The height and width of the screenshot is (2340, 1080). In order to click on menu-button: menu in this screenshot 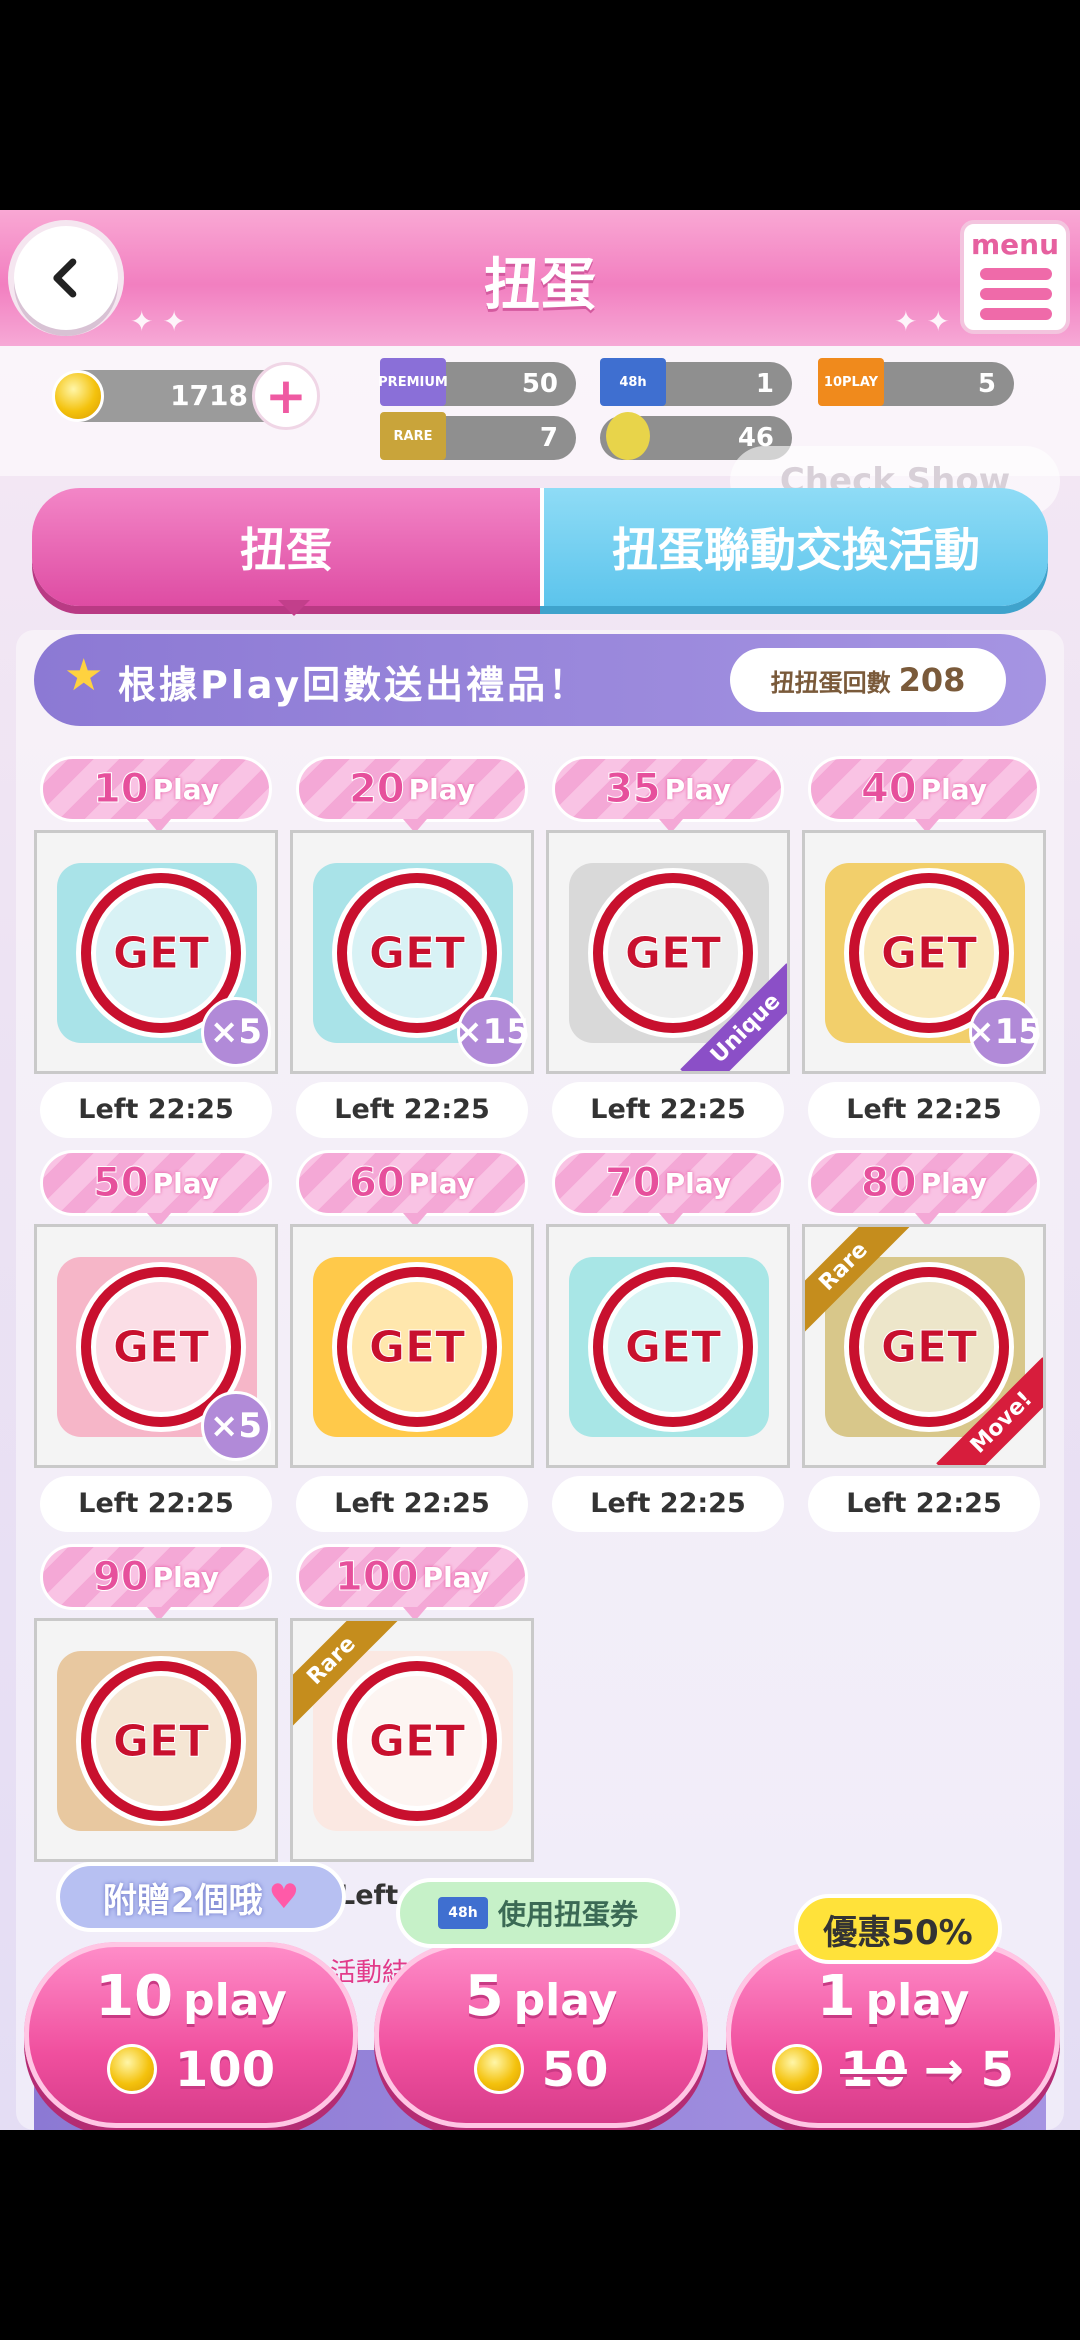, I will do `click(1015, 277)`.